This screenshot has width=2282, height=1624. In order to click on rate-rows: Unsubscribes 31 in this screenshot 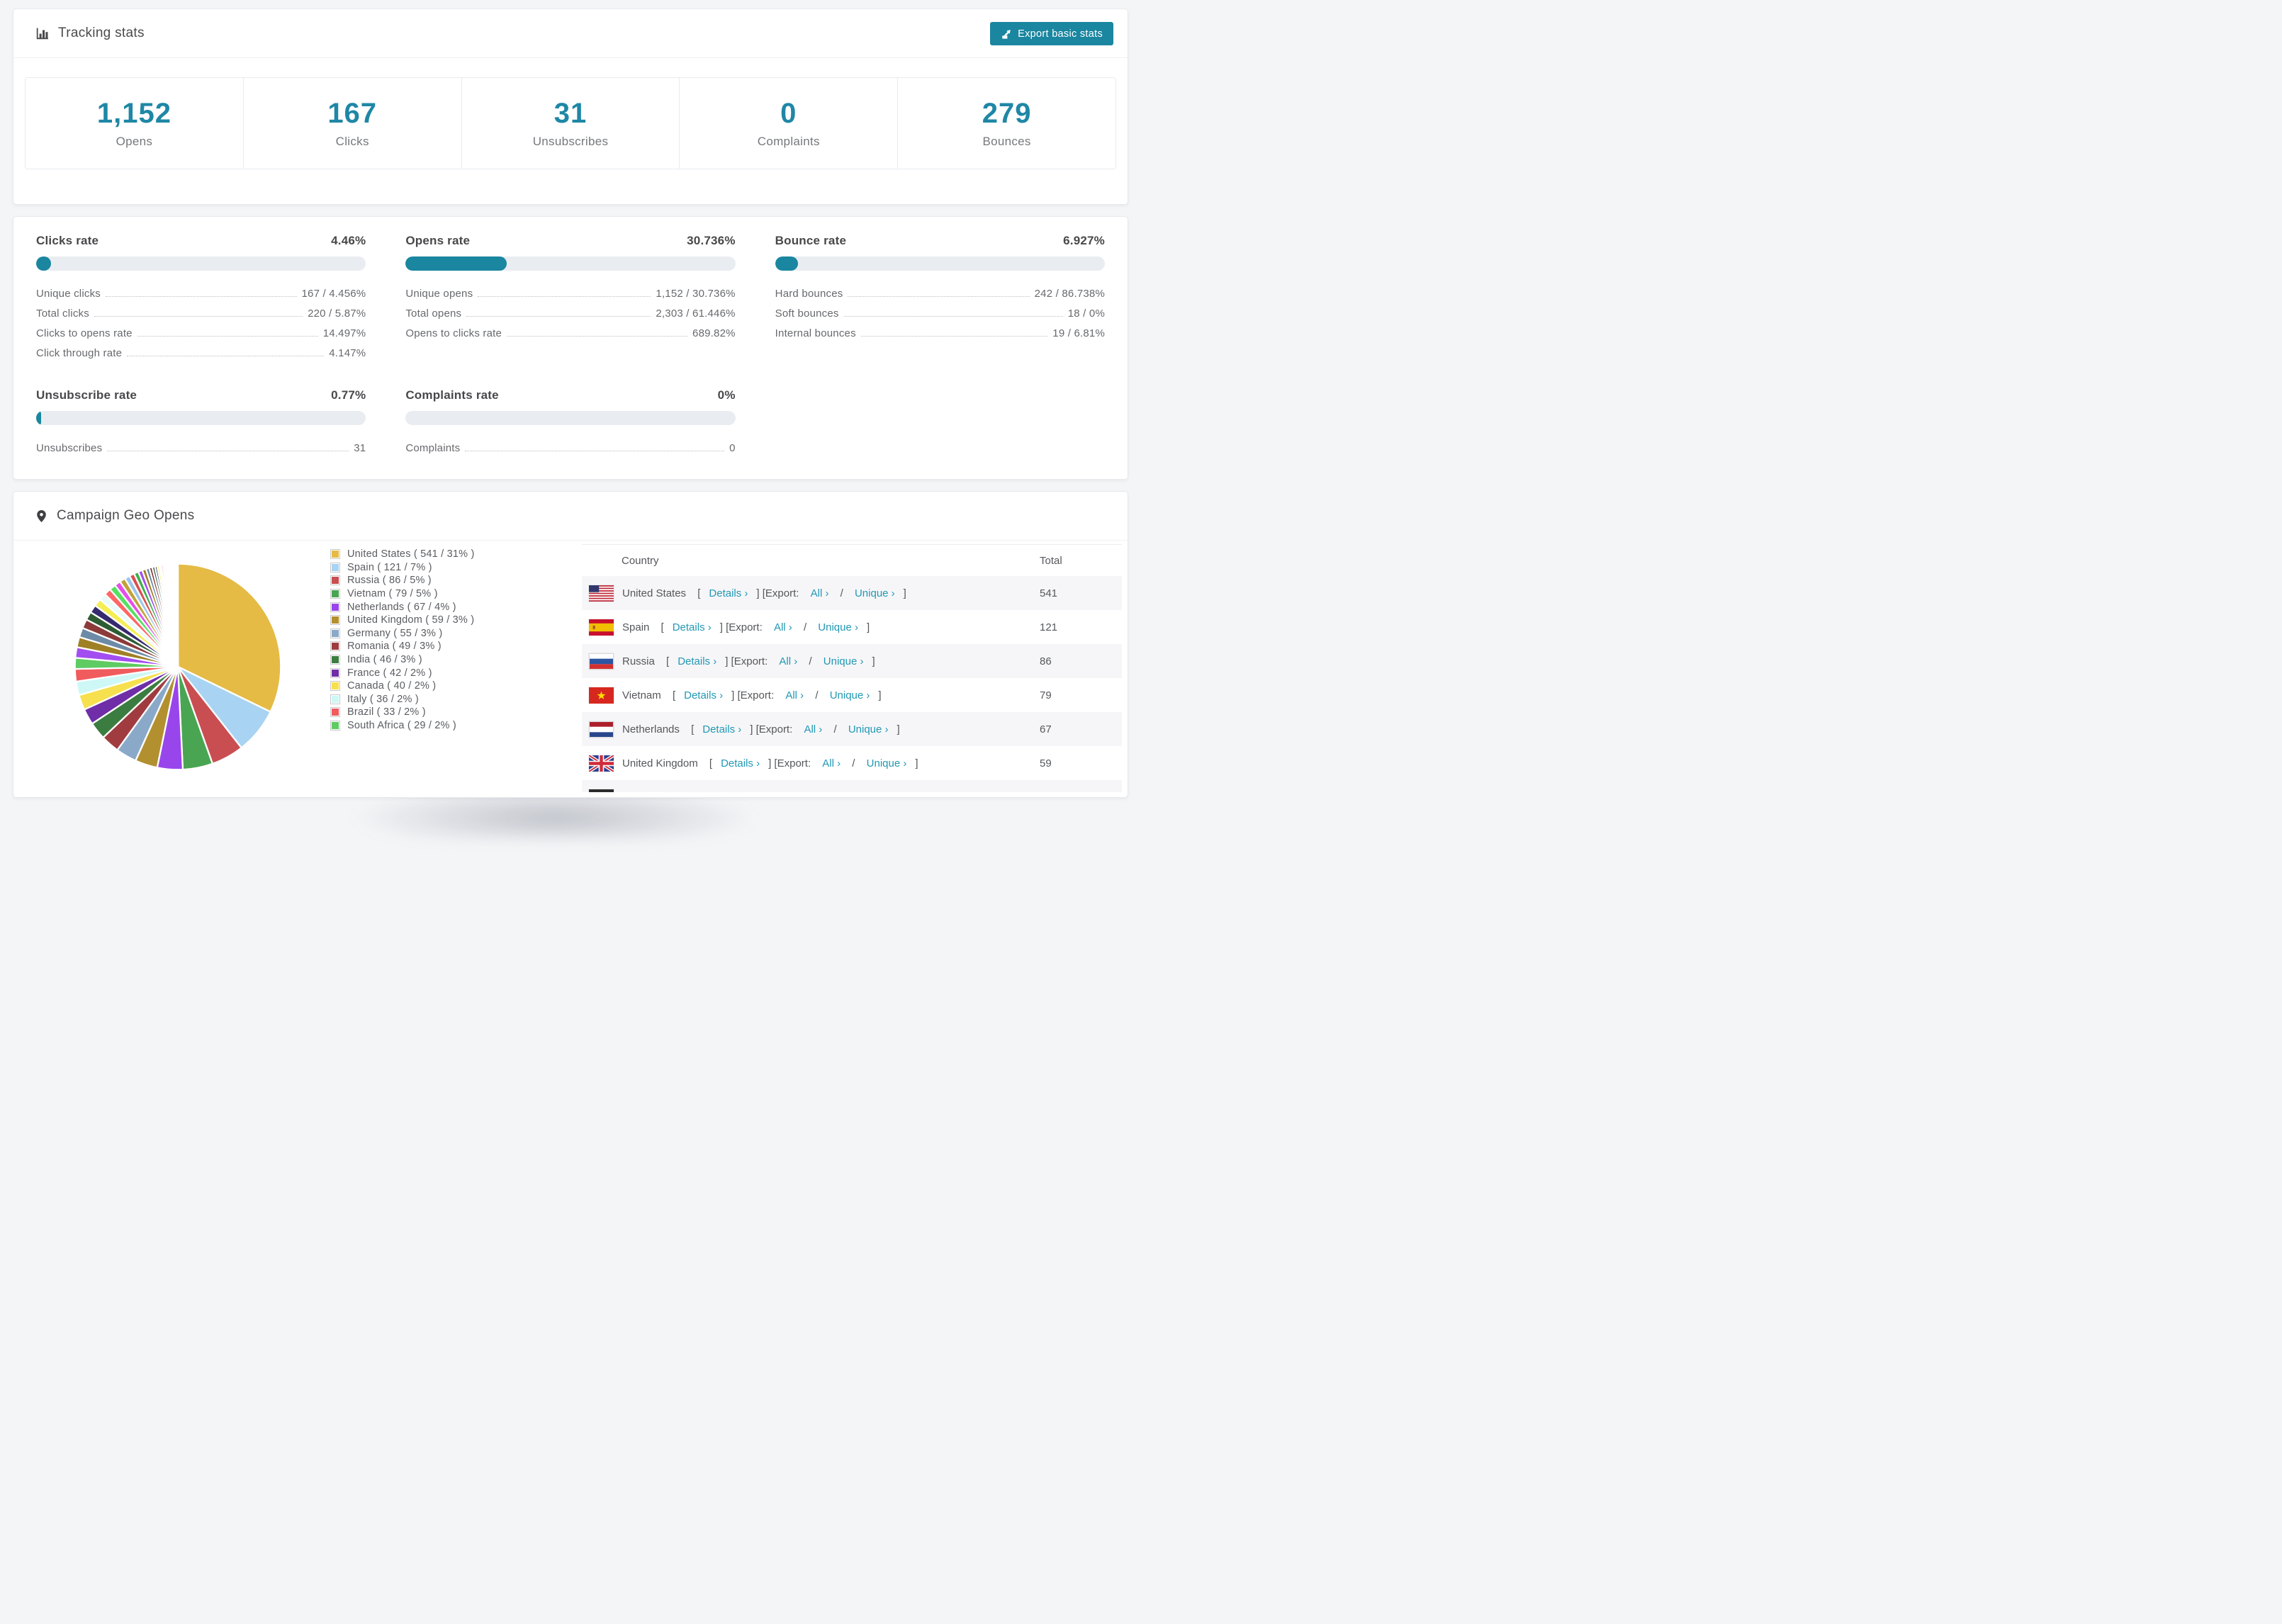, I will do `click(201, 445)`.